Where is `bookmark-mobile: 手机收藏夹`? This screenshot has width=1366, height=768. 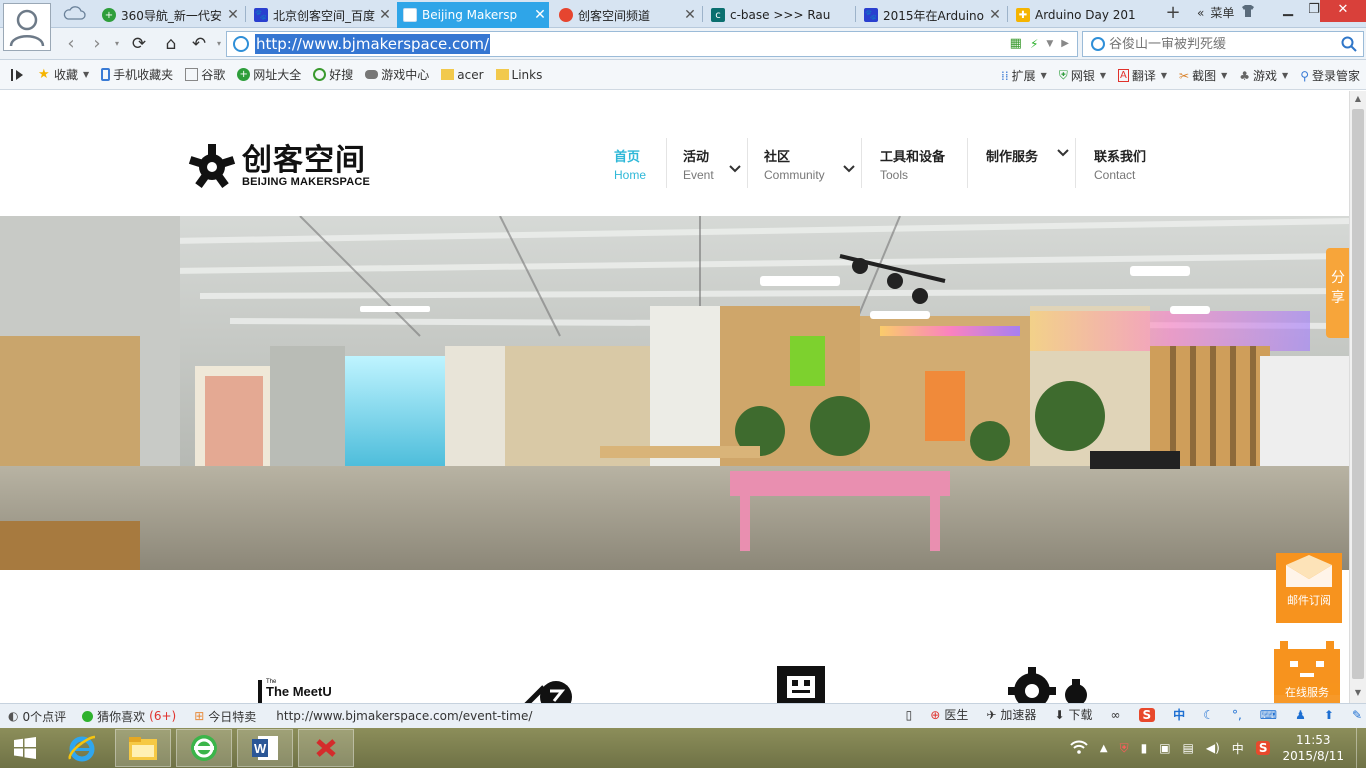 bookmark-mobile: 手机收藏夹 is located at coordinates (137, 74).